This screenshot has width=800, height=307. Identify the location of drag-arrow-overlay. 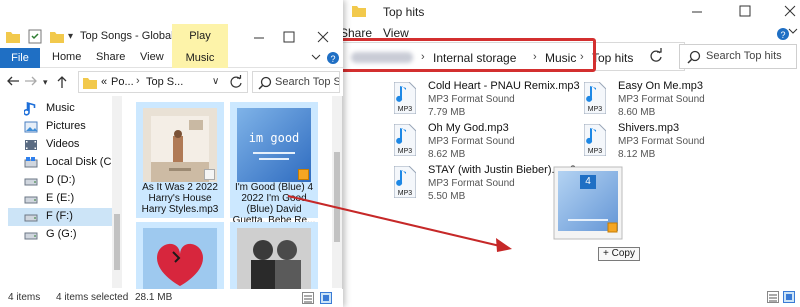
(399, 223).